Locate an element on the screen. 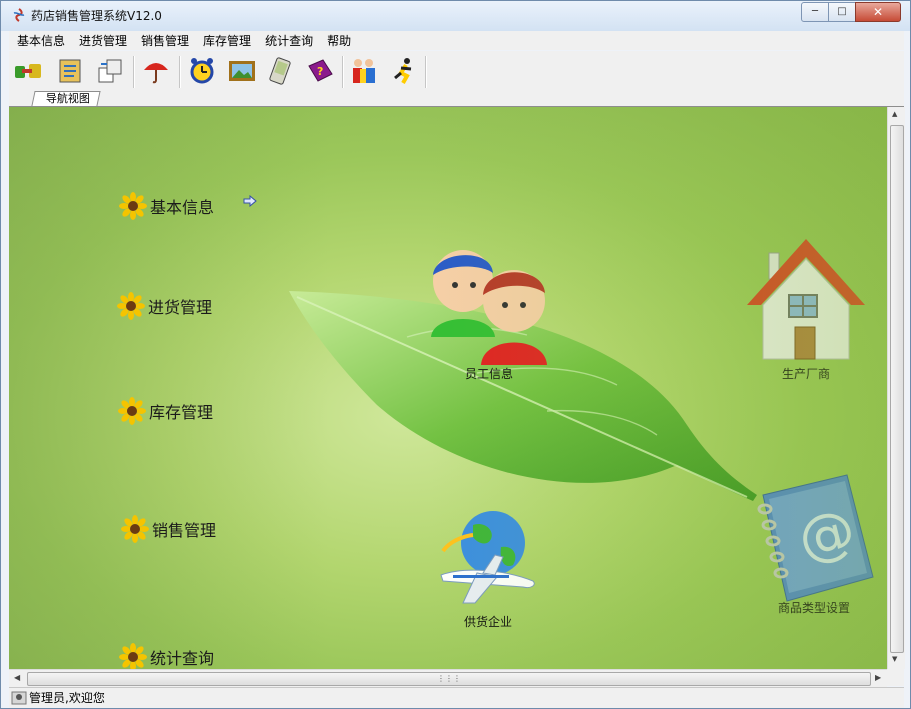  menu-purchase: 进货管理 is located at coordinates (102, 40).